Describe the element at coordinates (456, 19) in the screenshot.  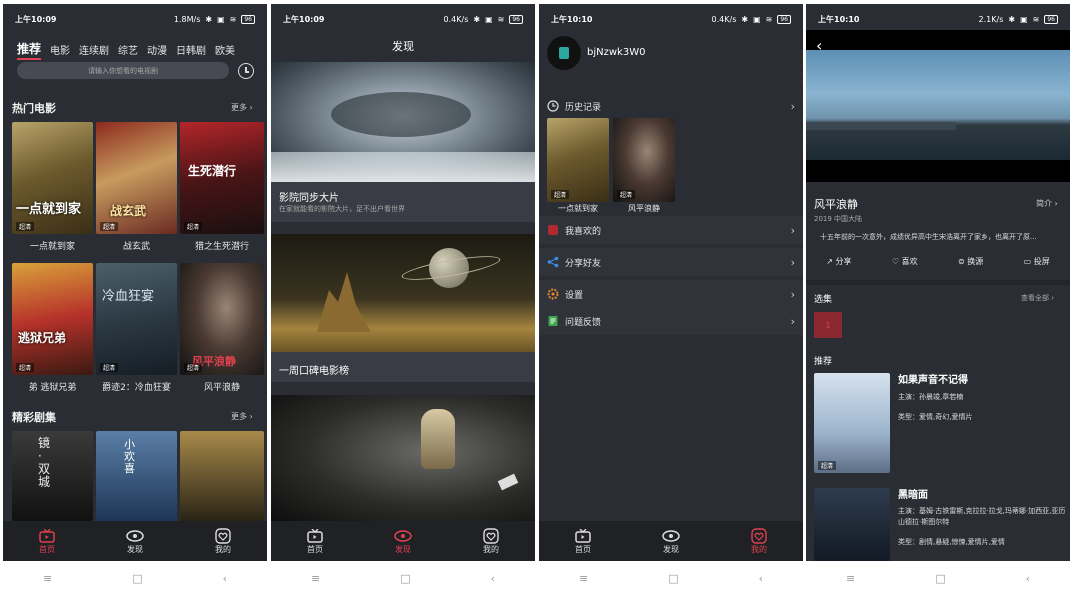
I see `network-speed: 0.4K/s` at that location.